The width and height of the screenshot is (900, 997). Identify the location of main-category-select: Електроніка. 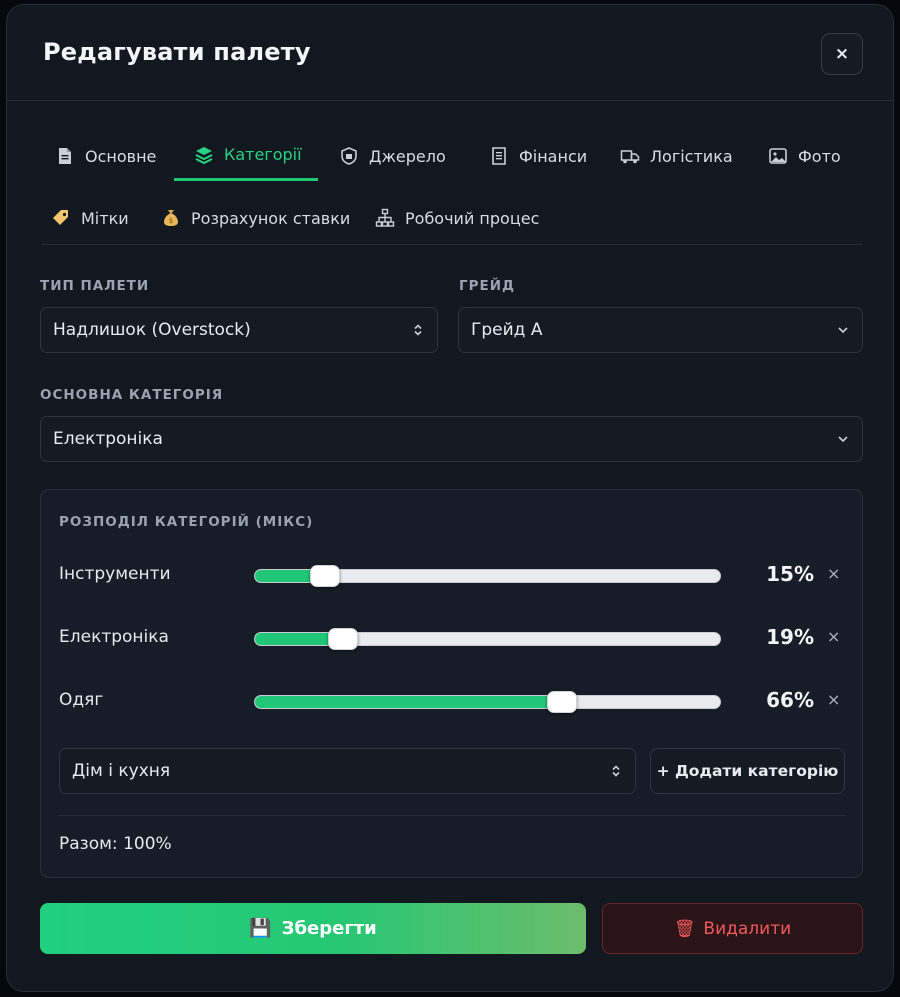
(451, 439).